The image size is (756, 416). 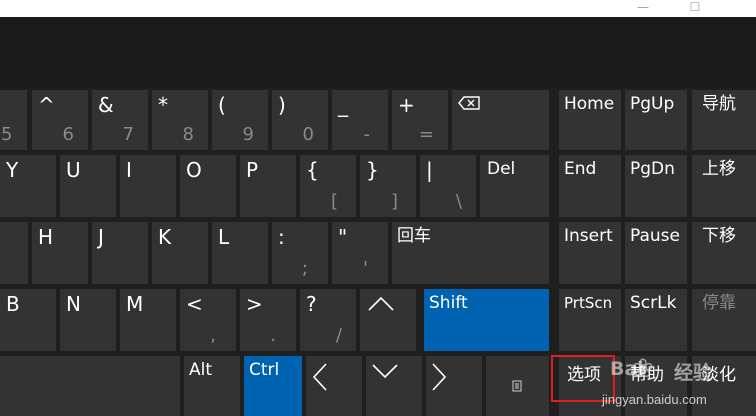 What do you see at coordinates (120, 253) in the screenshot?
I see `key-j: J` at bounding box center [120, 253].